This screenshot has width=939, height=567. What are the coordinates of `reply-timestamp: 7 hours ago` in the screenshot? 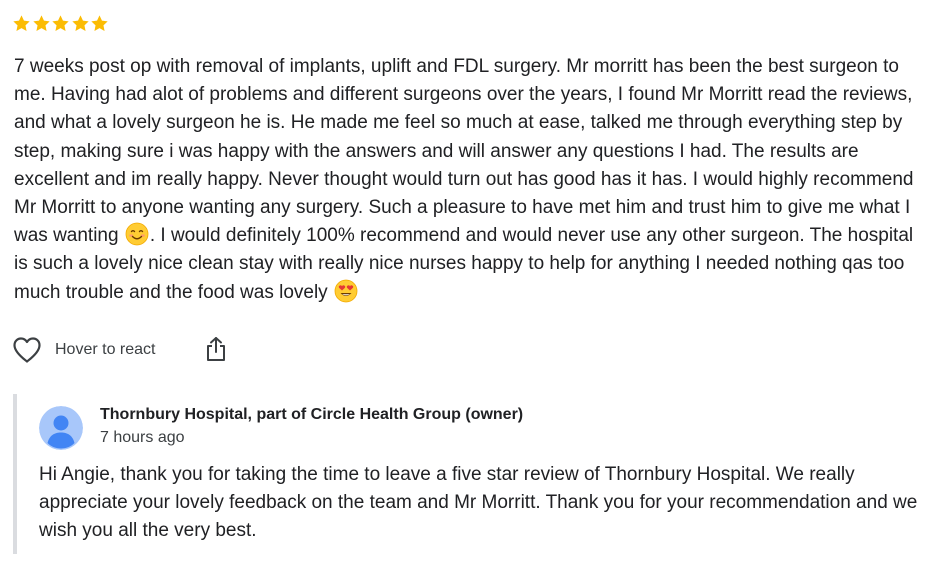 It's located at (142, 437).